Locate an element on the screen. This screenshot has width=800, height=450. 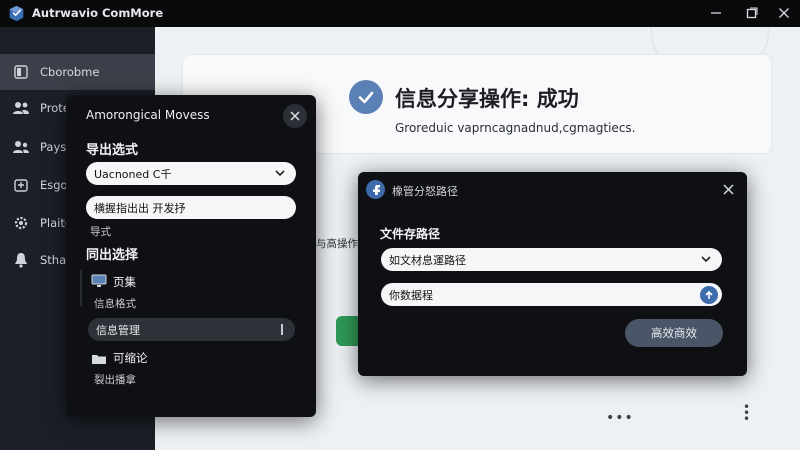
title-bar: Autrwavio ComMore is located at coordinates (400, 13).